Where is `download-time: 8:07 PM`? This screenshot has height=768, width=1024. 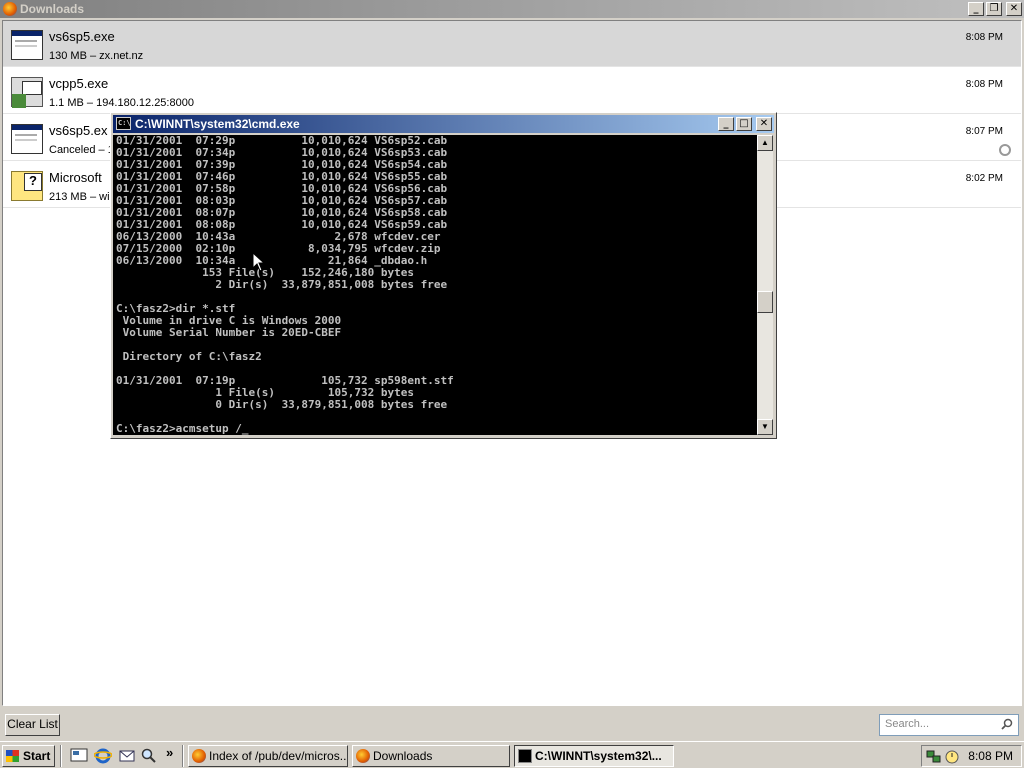 download-time: 8:07 PM is located at coordinates (984, 131).